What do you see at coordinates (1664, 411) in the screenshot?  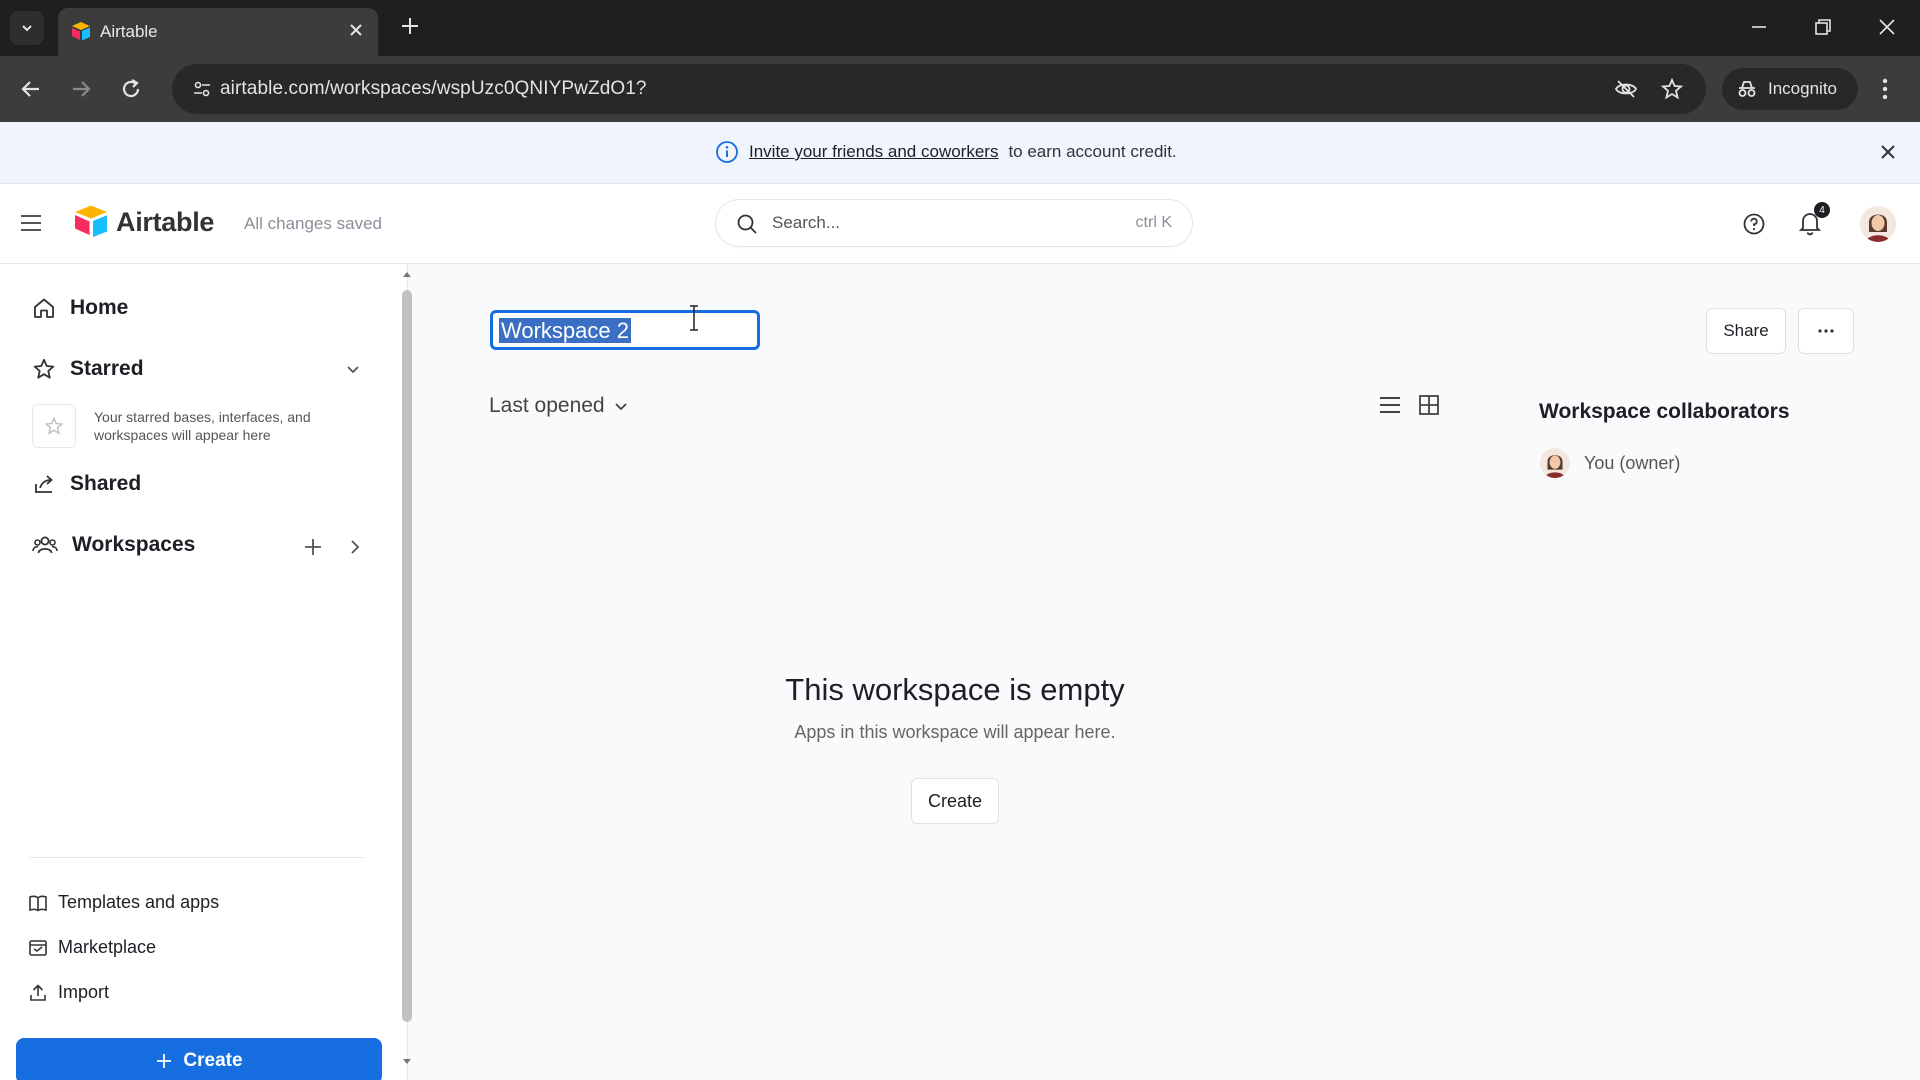 I see `collaborators-title: Workspace collaborators` at bounding box center [1664, 411].